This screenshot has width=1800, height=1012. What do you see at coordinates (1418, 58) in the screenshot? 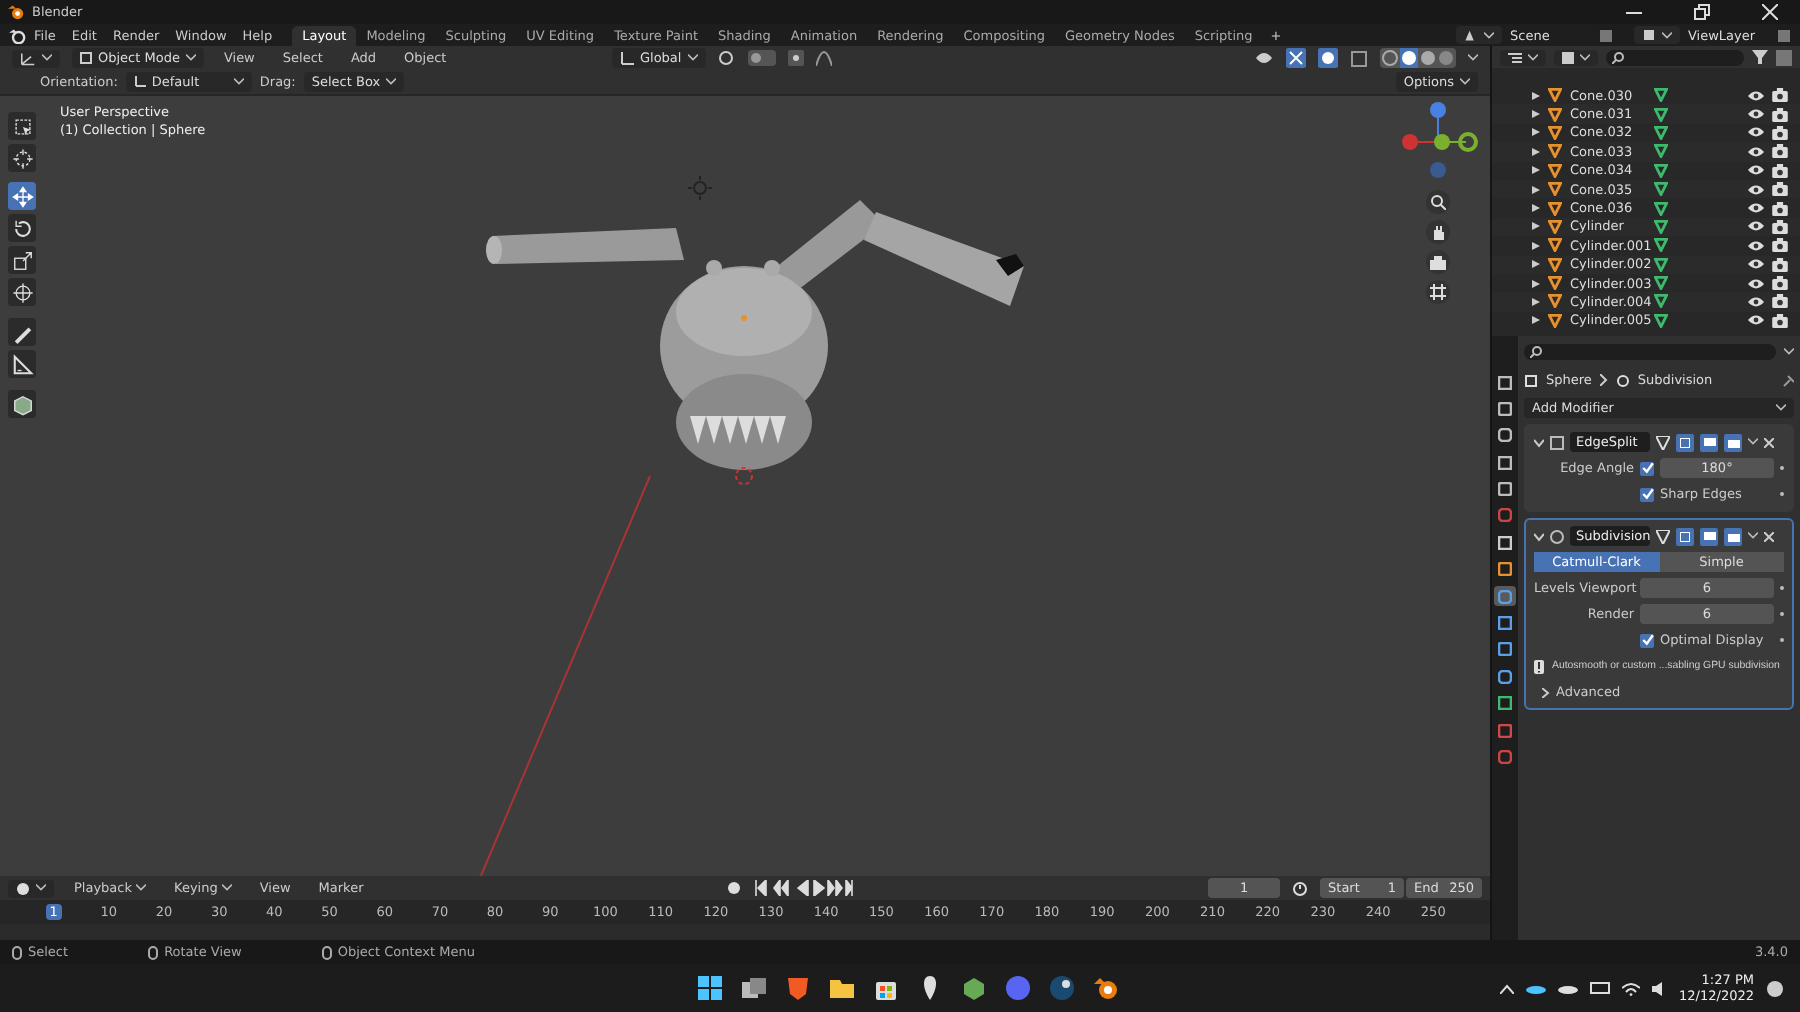
I see `shading-modes-icon` at bounding box center [1418, 58].